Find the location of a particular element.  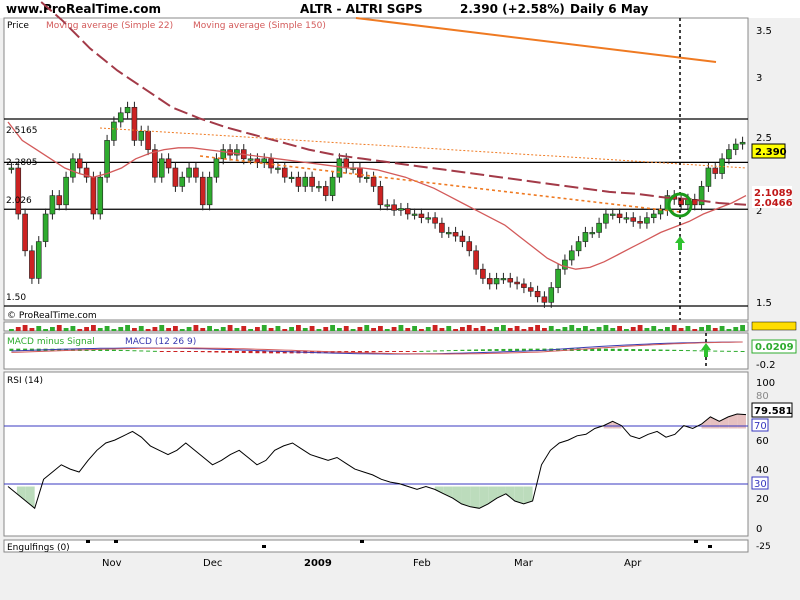

rsi-tick-60: 60 is located at coordinates (762, 441).